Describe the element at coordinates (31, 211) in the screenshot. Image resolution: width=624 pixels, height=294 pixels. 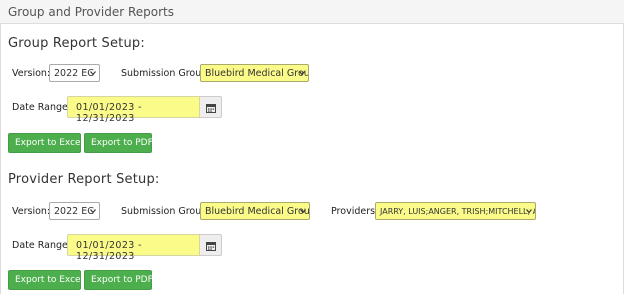
I see `provider-version-label: Version:` at that location.